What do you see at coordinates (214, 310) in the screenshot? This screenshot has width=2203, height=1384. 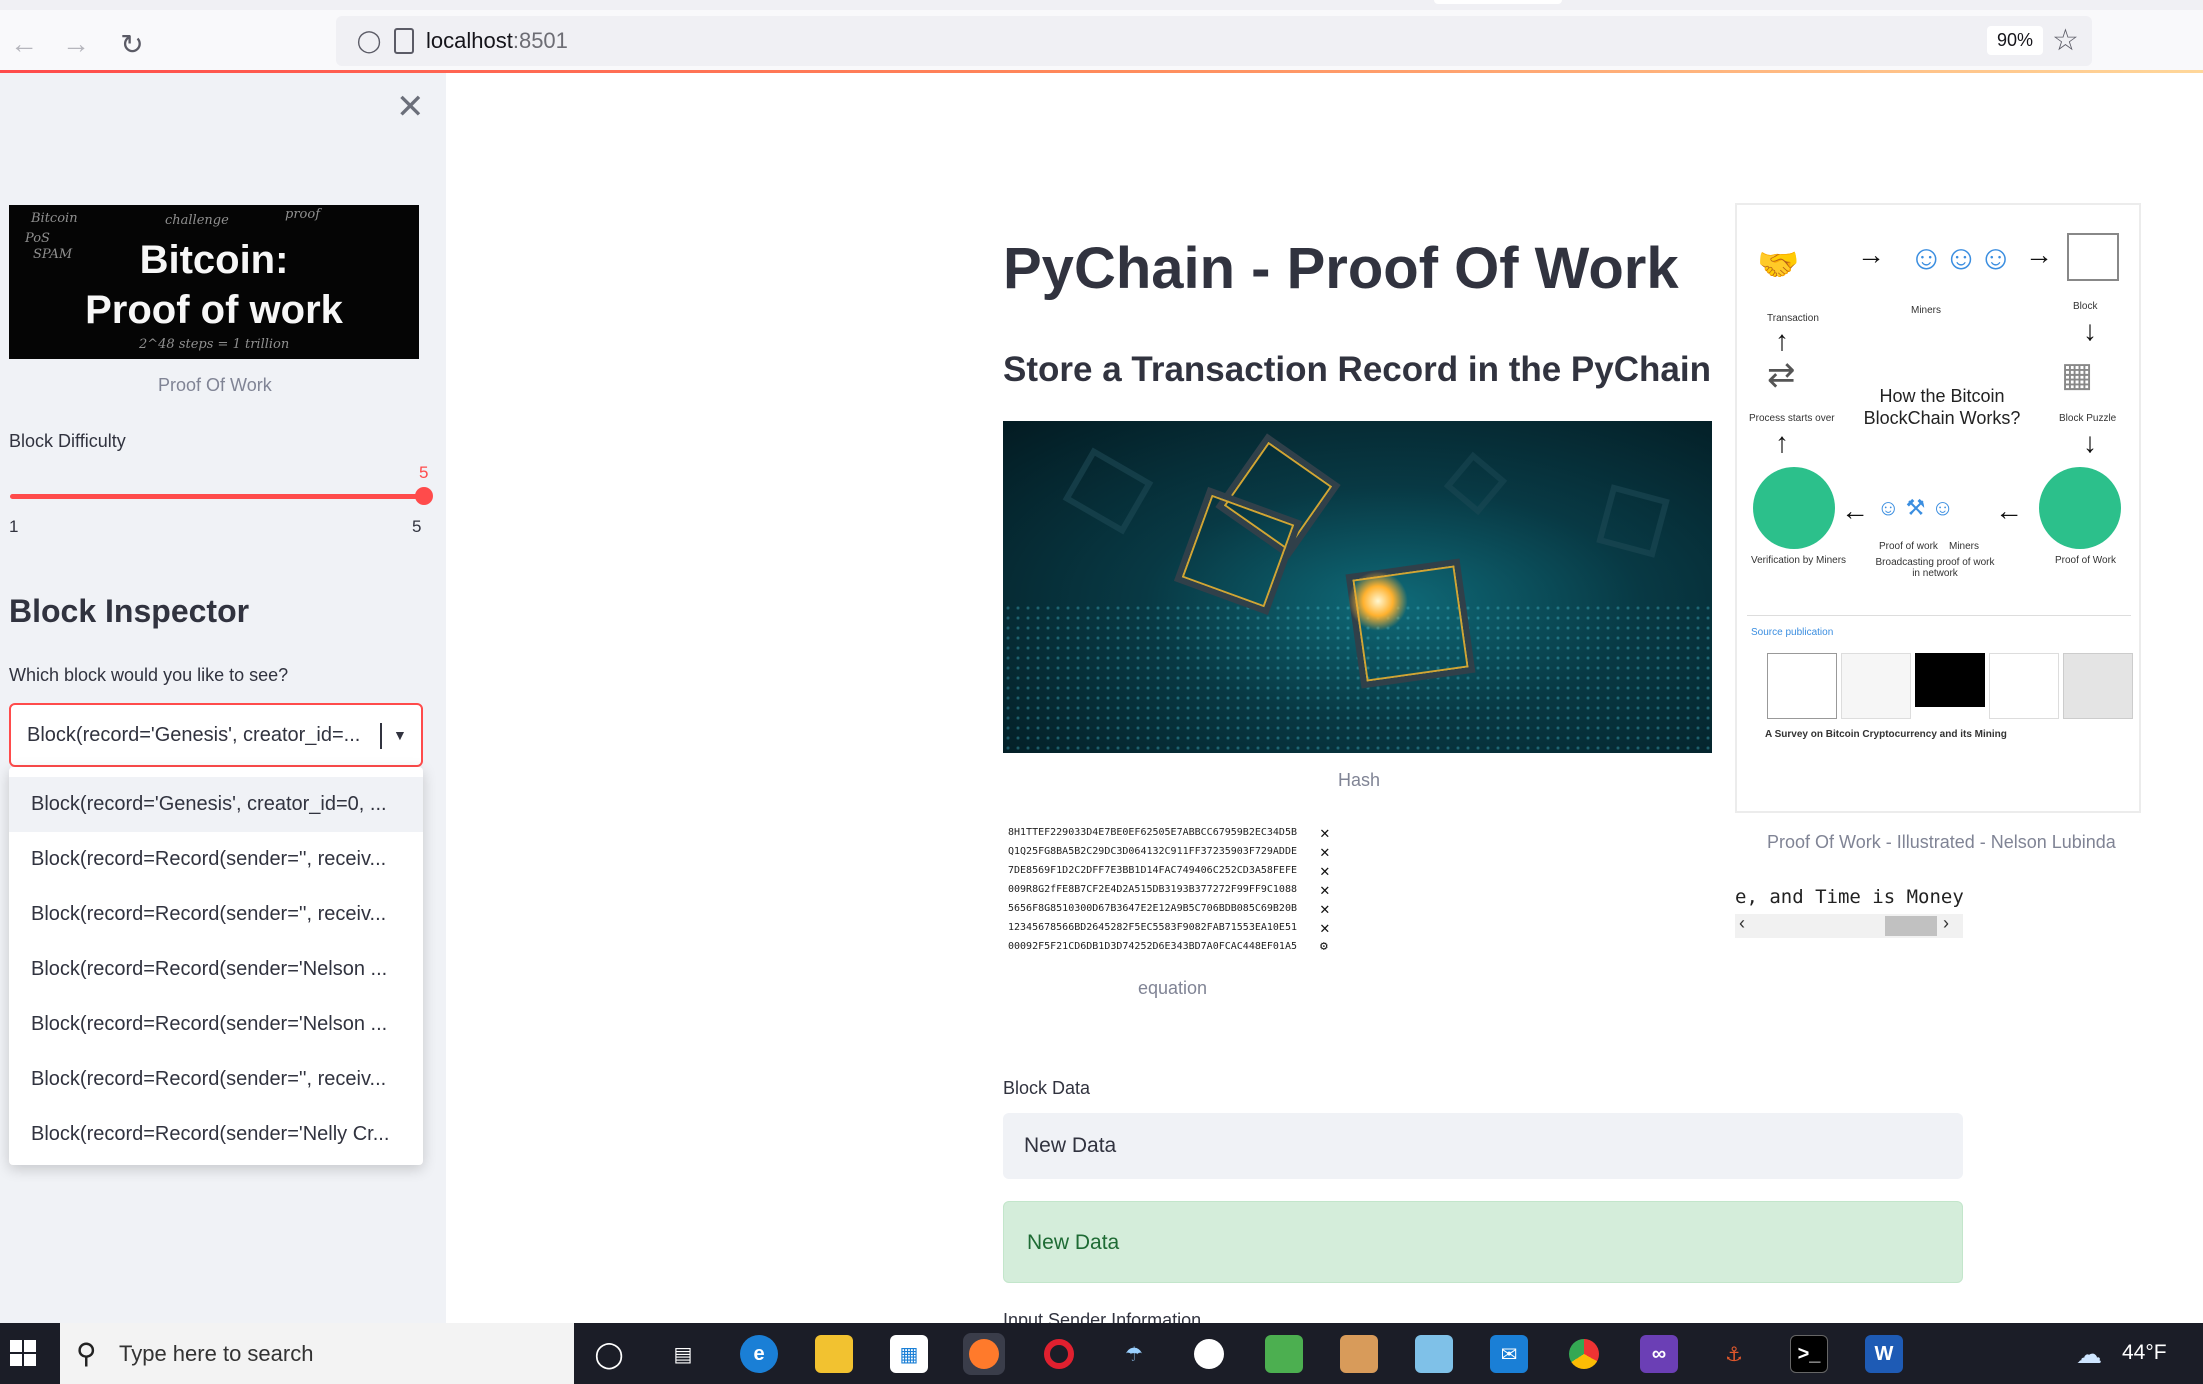 I see `thumb-title-2: Proof of work` at bounding box center [214, 310].